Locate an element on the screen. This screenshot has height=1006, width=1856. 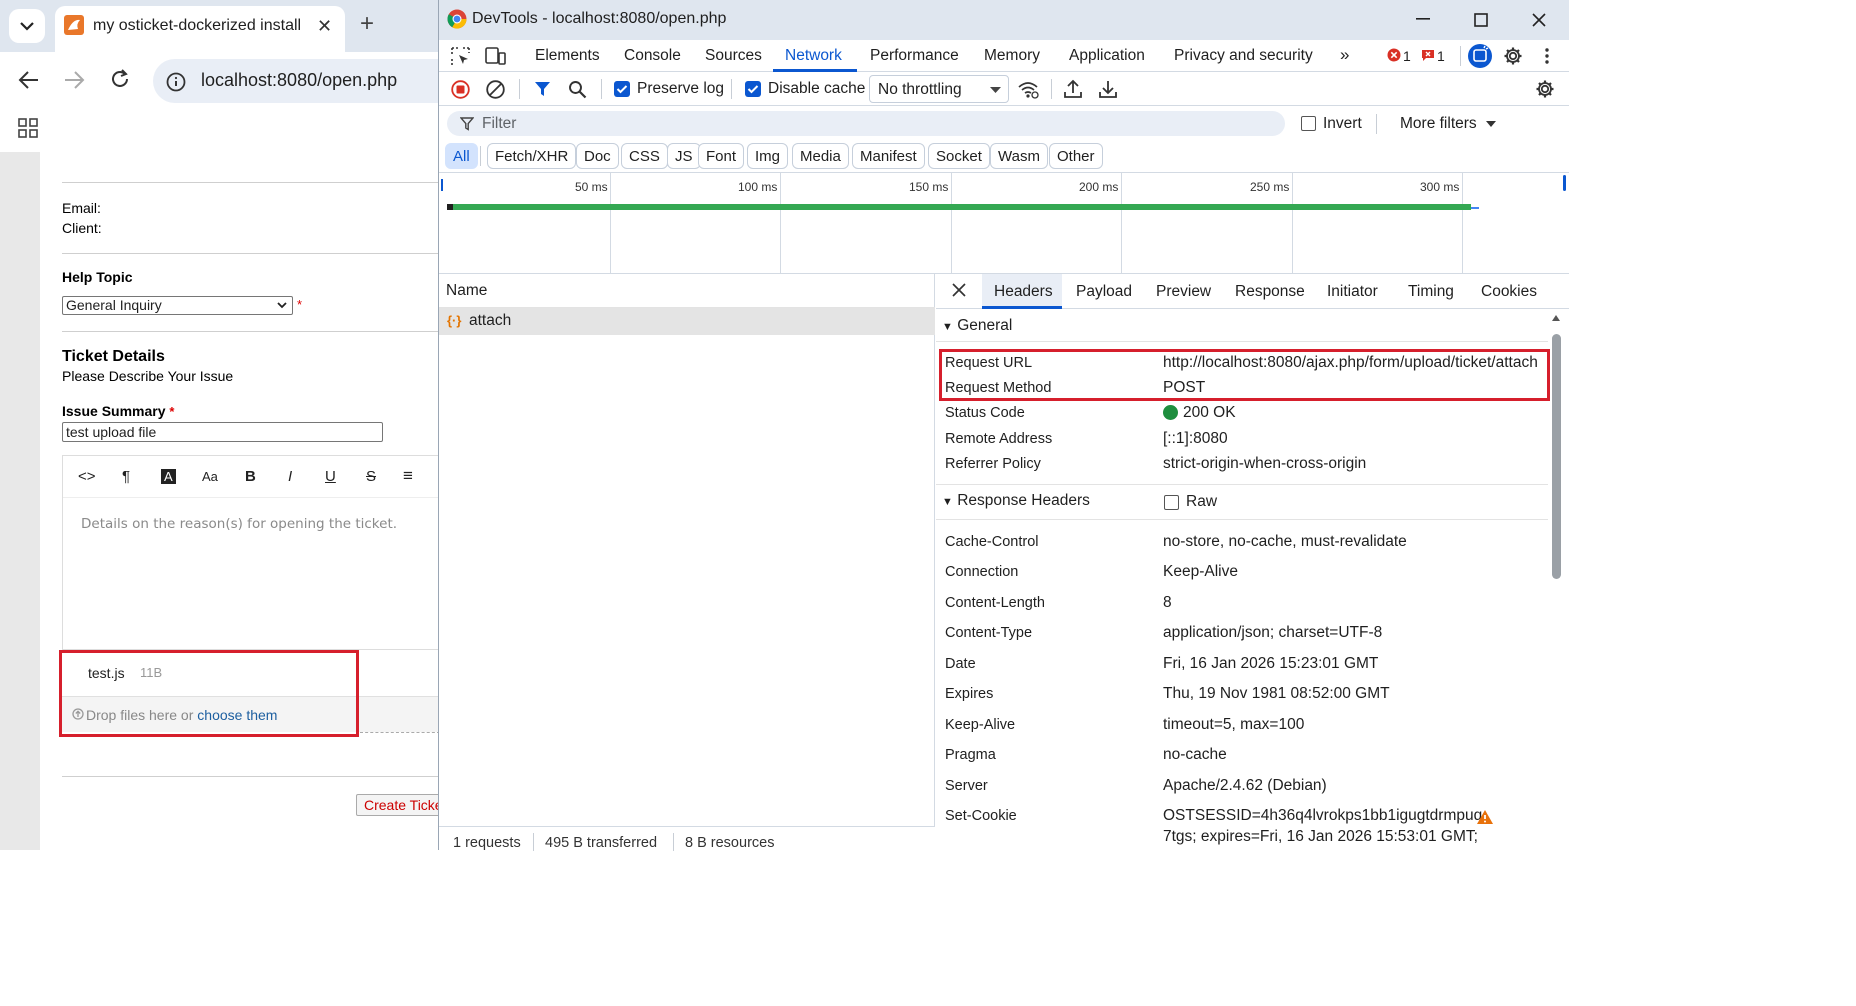
chevron-down-icon is located at coordinates (27, 26).